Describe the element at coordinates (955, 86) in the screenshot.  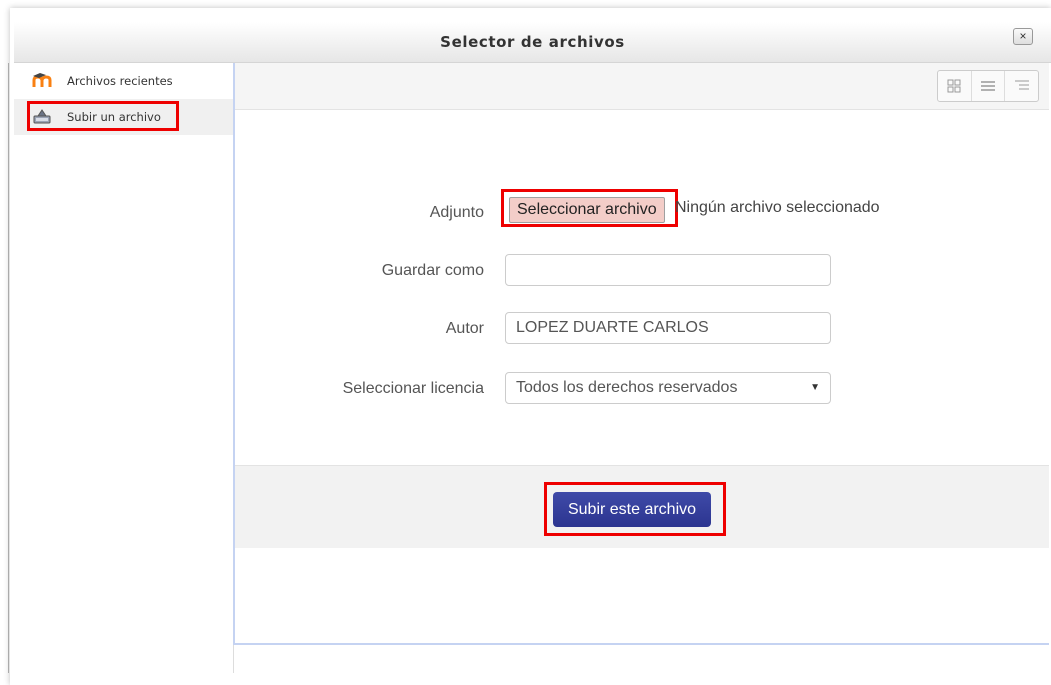
I see `grid-view-icon` at that location.